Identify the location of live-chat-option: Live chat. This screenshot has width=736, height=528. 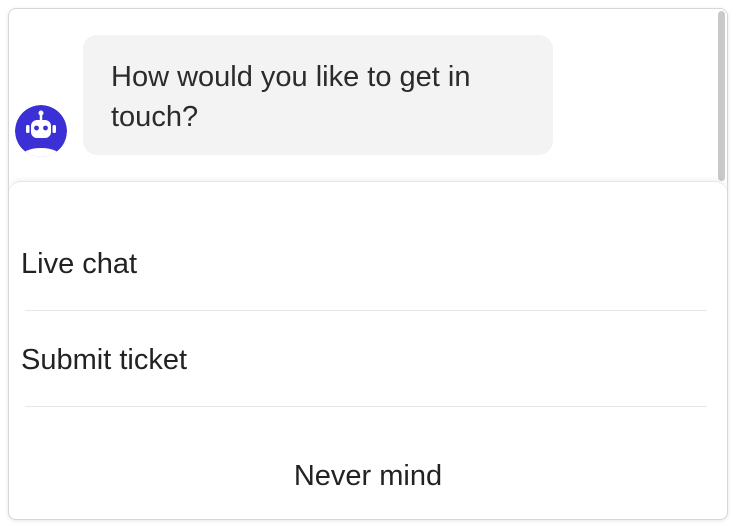
(364, 264).